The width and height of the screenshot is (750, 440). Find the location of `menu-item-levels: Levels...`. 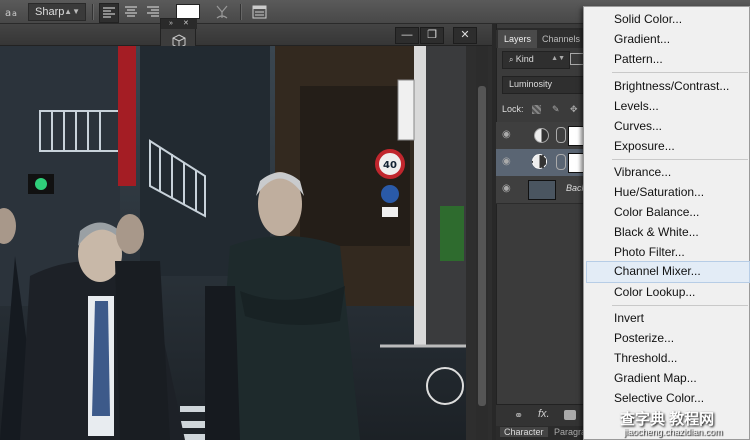

menu-item-levels: Levels... is located at coordinates (636, 106).